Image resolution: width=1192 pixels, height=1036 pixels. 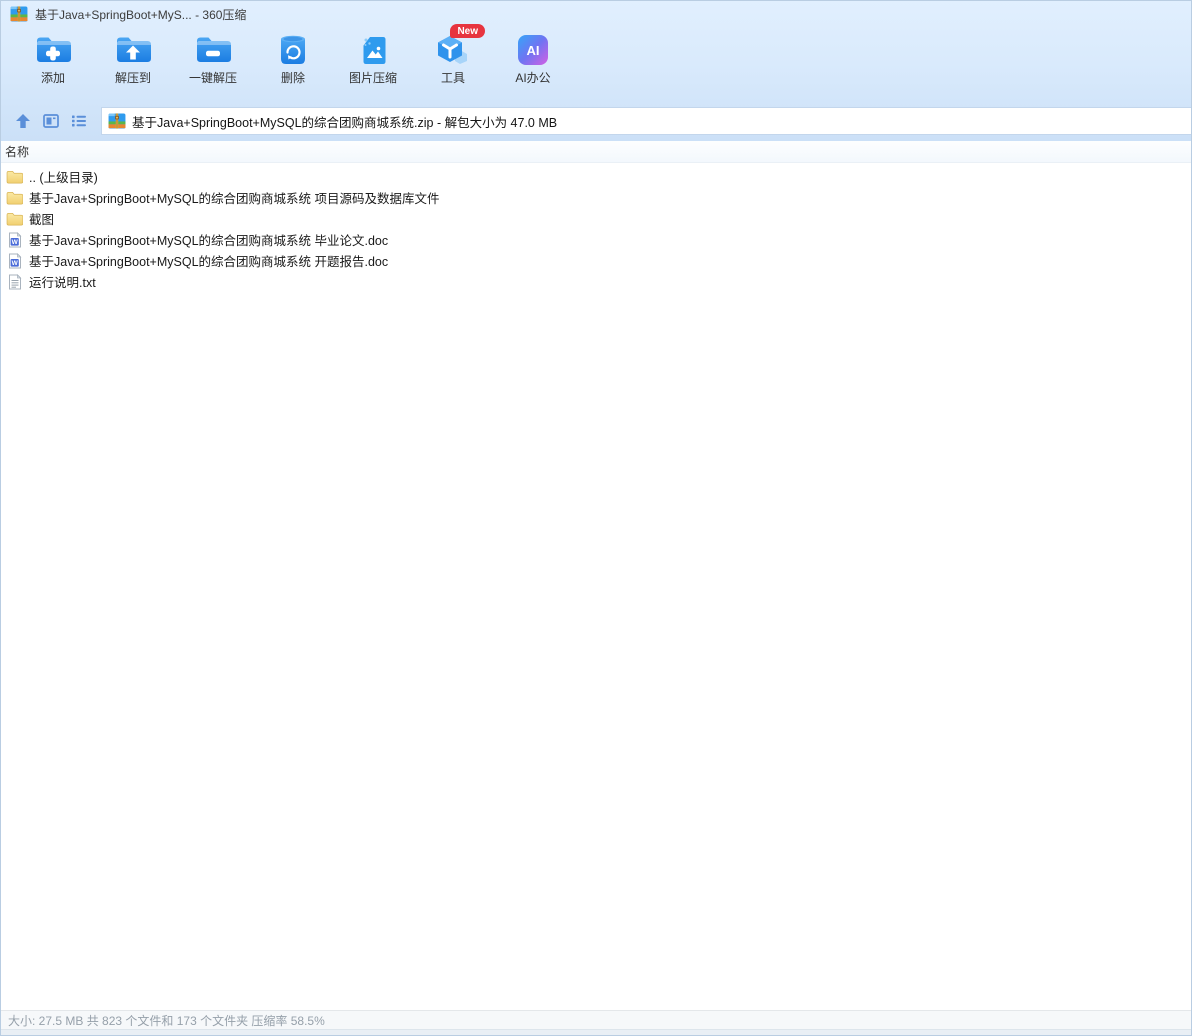 What do you see at coordinates (453, 50) in the screenshot?
I see `tools-cube-icon` at bounding box center [453, 50].